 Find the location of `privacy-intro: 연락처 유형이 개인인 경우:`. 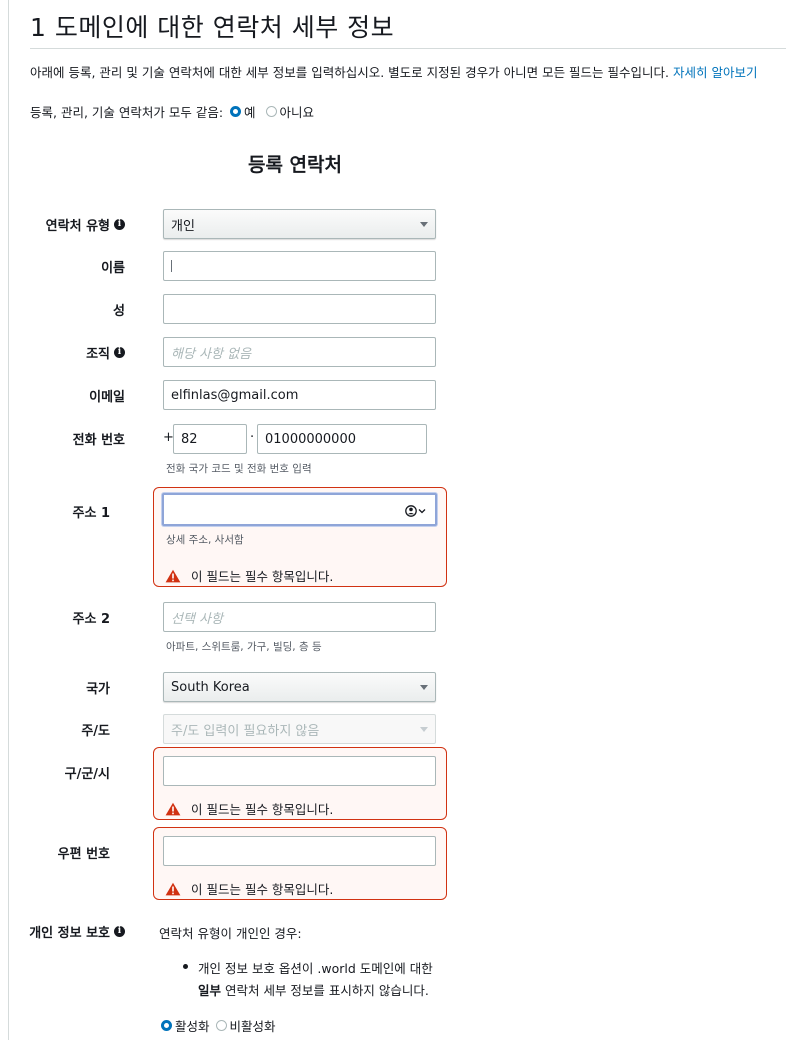

privacy-intro: 연락처 유형이 개인인 경우: is located at coordinates (230, 933).